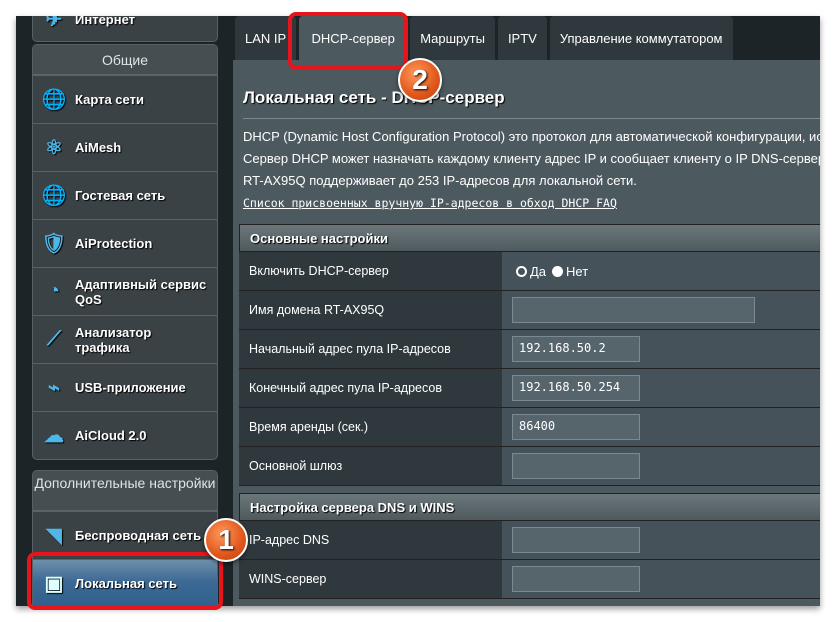  What do you see at coordinates (125, 99) in the screenshot?
I see `sidebar-item-network-map: 🌐 Карта сети` at bounding box center [125, 99].